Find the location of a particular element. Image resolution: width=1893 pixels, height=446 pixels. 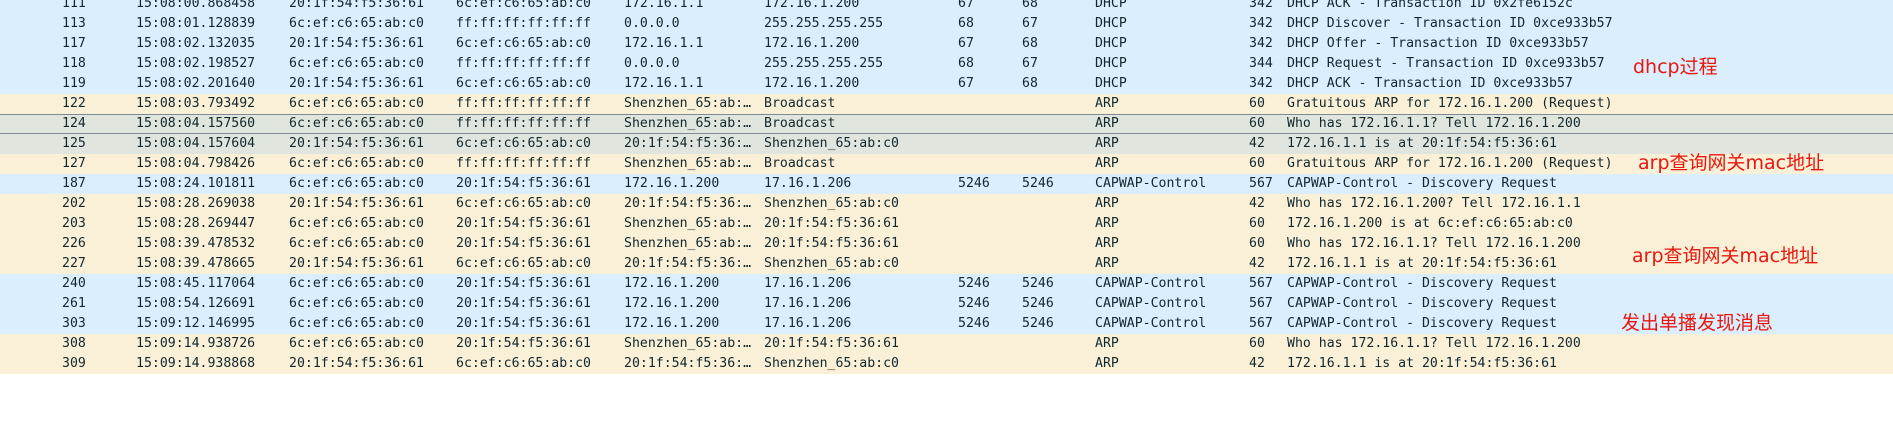

packet-length: 567 is located at coordinates (1261, 183).